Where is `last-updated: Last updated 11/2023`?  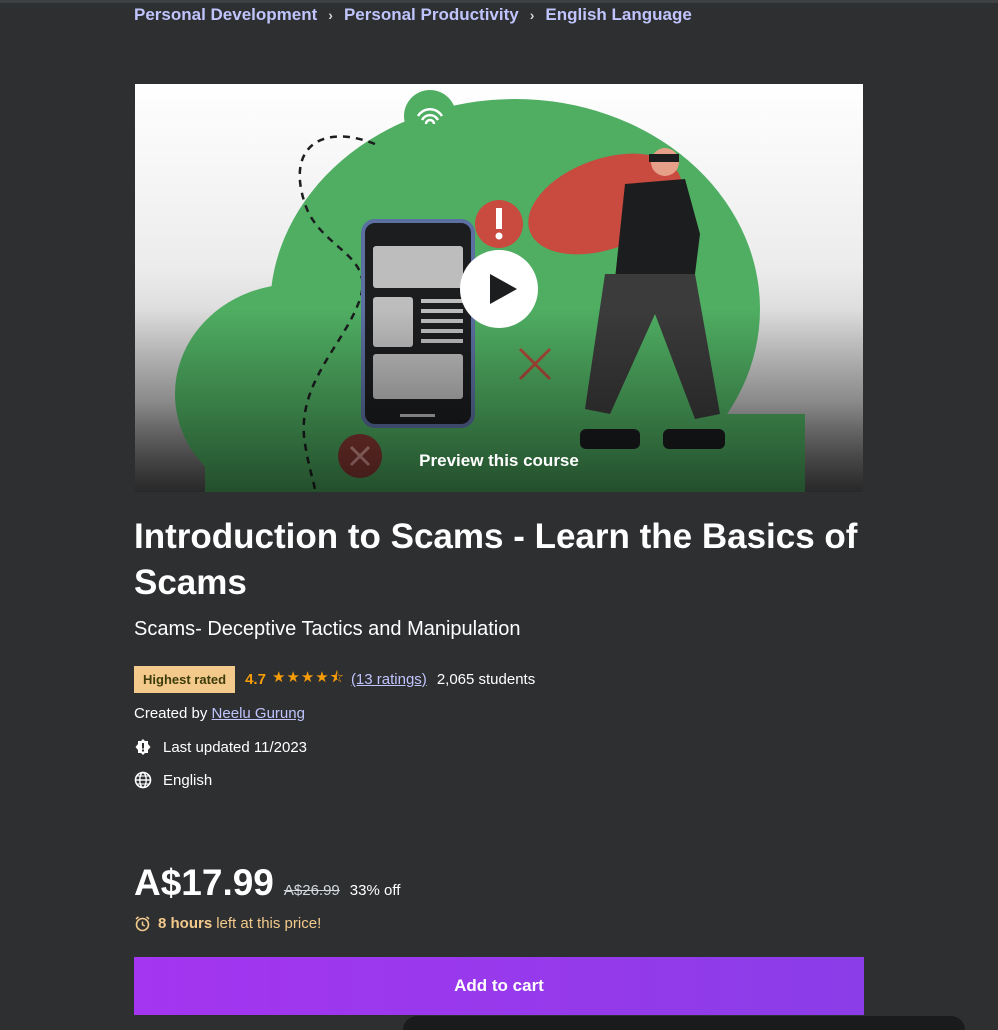 last-updated: Last updated 11/2023 is located at coordinates (220, 747).